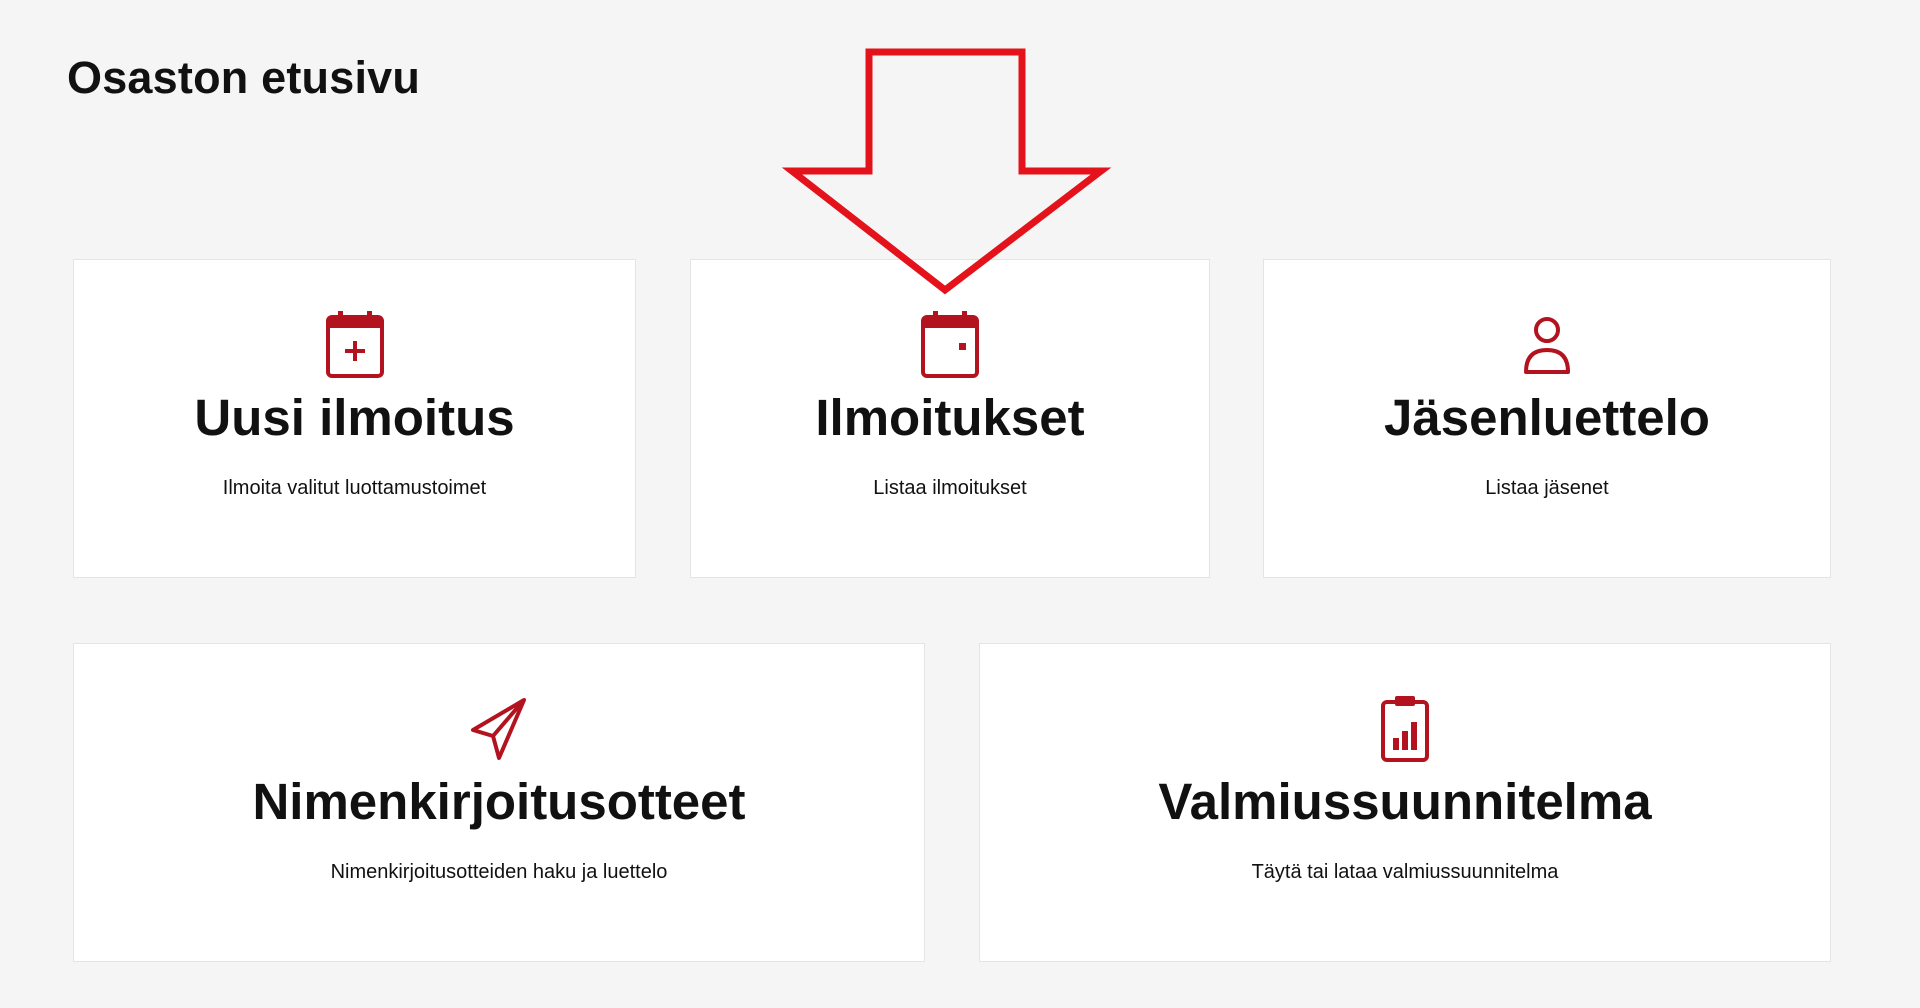 Image resolution: width=1920 pixels, height=1008 pixels. I want to click on card-title: Jäsenluettelo, so click(1547, 417).